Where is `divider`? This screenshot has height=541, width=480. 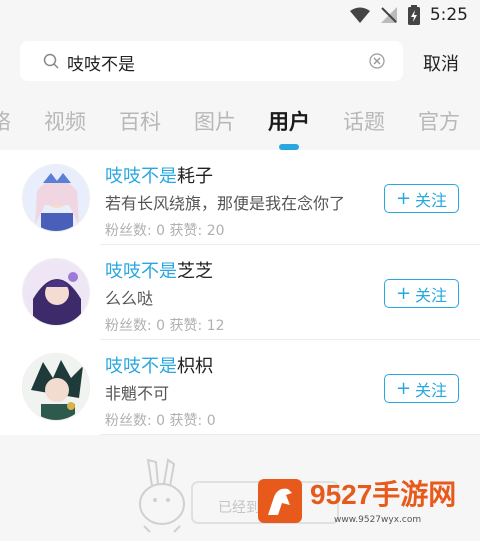
divider is located at coordinates (290, 434).